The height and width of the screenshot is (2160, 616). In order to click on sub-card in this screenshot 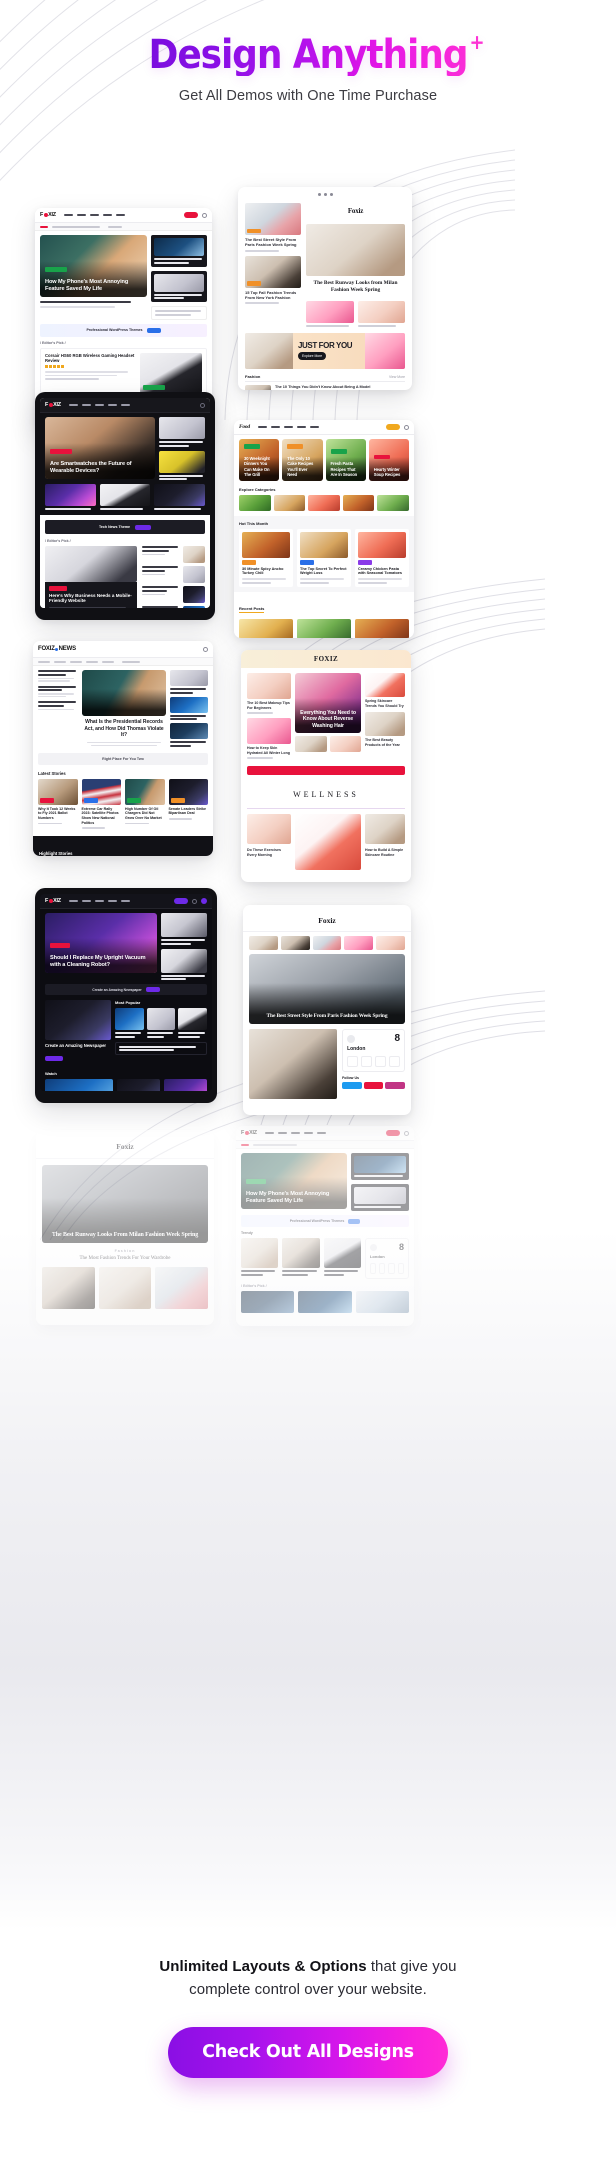, I will do `click(311, 744)`.